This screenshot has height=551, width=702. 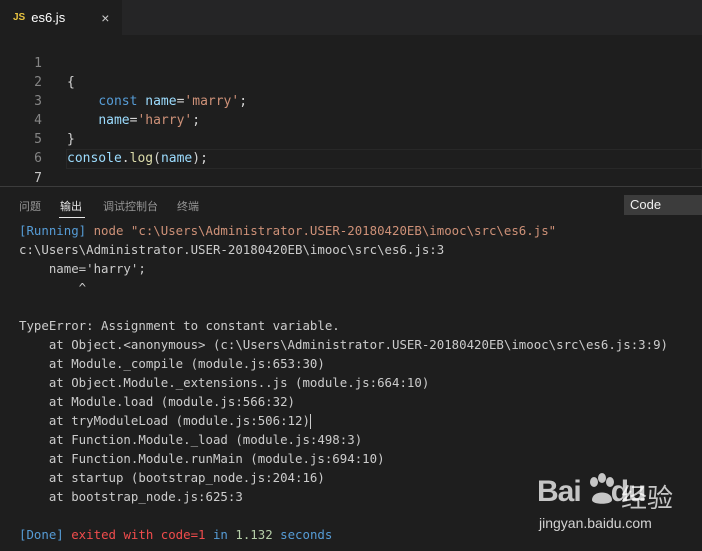 I want to click on output-line: name='harry';, so click(x=82, y=268).